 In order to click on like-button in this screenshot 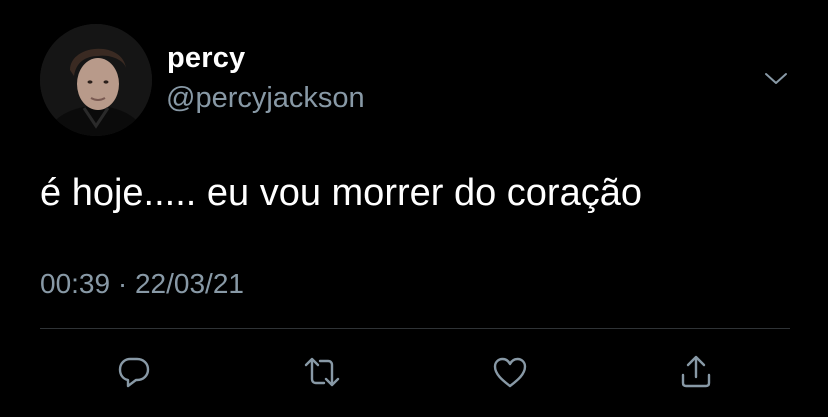, I will do `click(510, 372)`.